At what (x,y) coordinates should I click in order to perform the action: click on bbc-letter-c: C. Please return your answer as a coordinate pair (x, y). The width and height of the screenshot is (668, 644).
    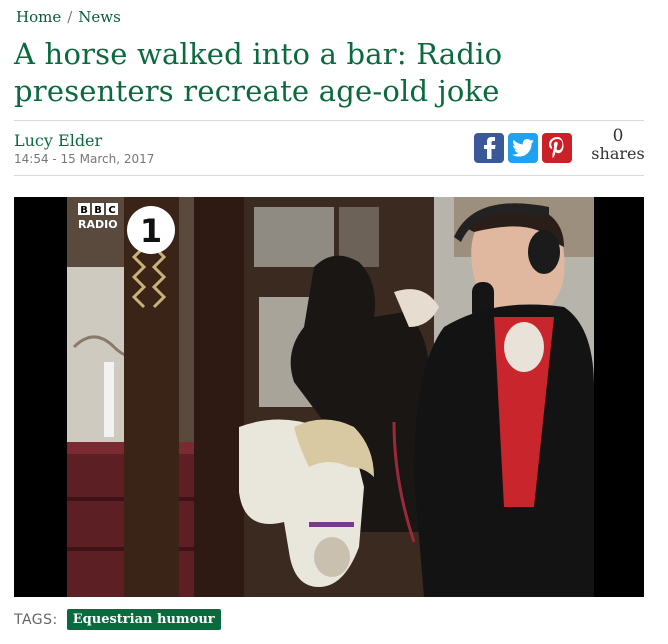
    Looking at the image, I should click on (111, 210).